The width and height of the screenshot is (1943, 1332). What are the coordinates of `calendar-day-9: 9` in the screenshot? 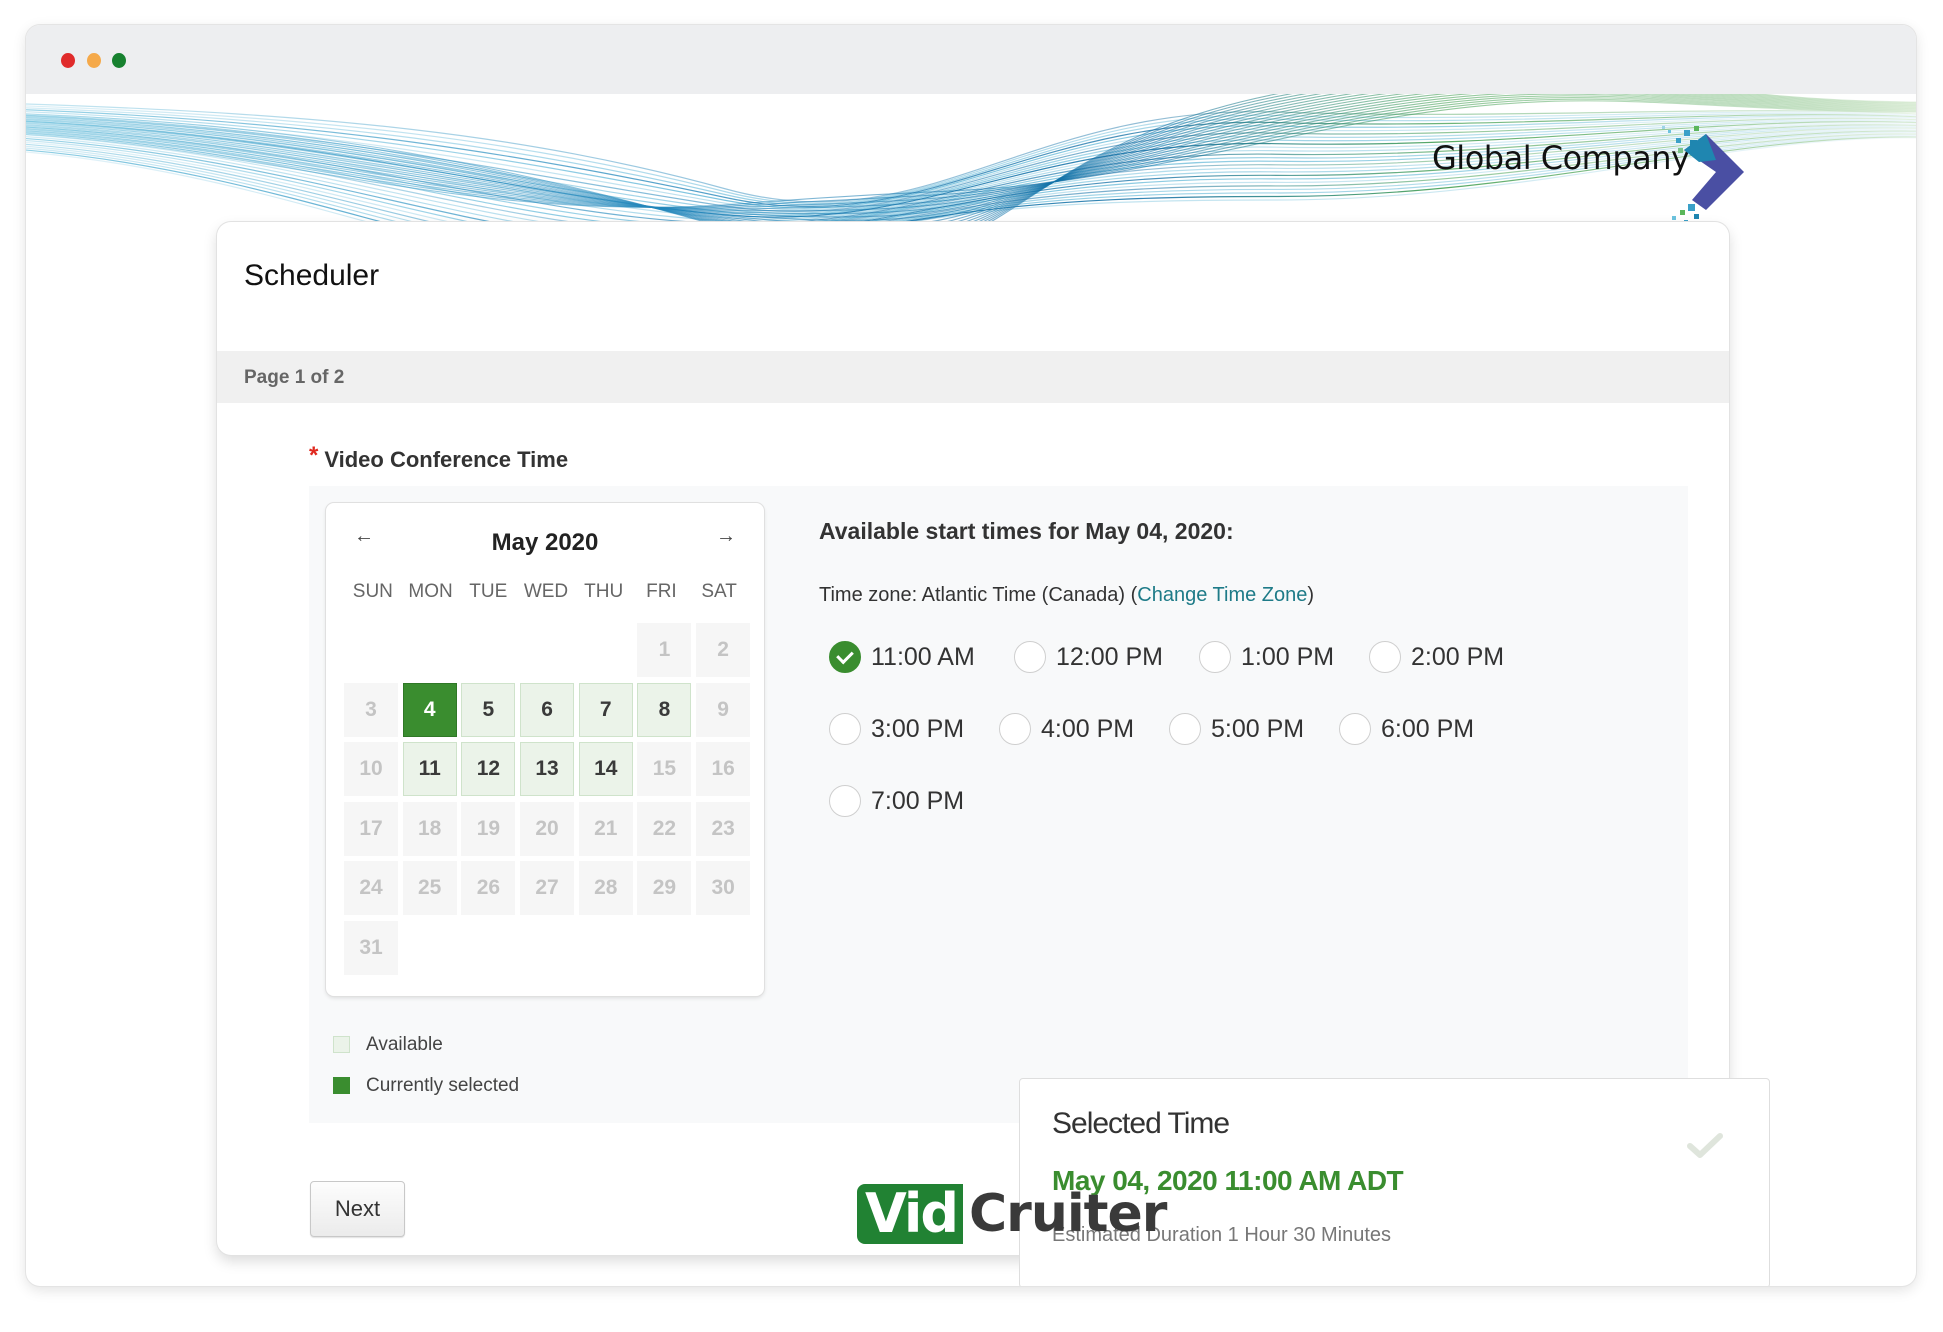 It's located at (723, 709).